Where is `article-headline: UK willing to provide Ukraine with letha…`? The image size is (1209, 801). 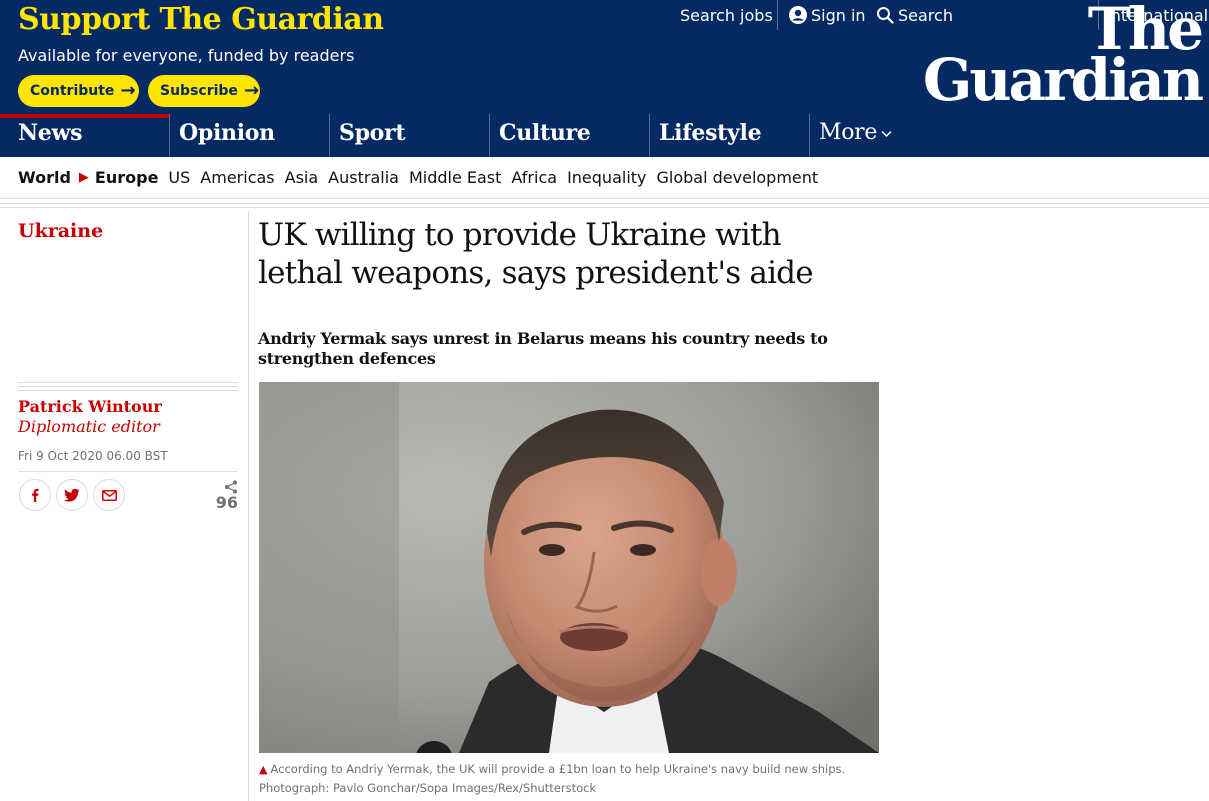 article-headline: UK willing to provide Ukraine with letha… is located at coordinates (536, 254).